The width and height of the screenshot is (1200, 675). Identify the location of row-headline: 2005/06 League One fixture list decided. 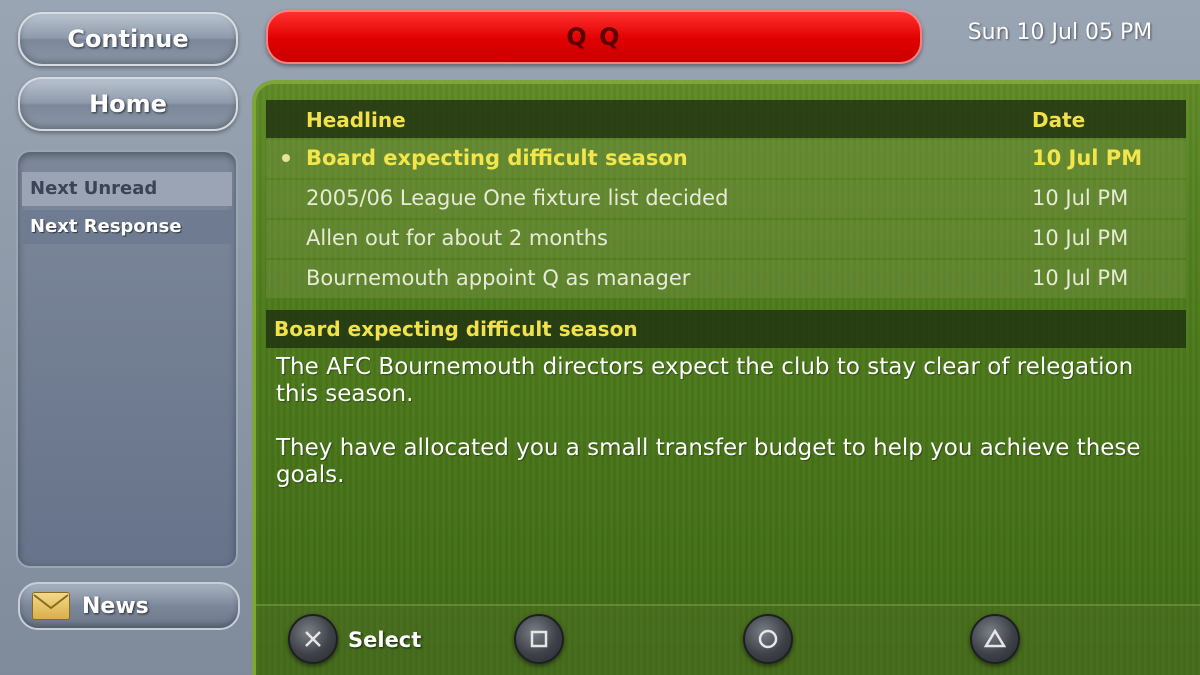
(517, 198).